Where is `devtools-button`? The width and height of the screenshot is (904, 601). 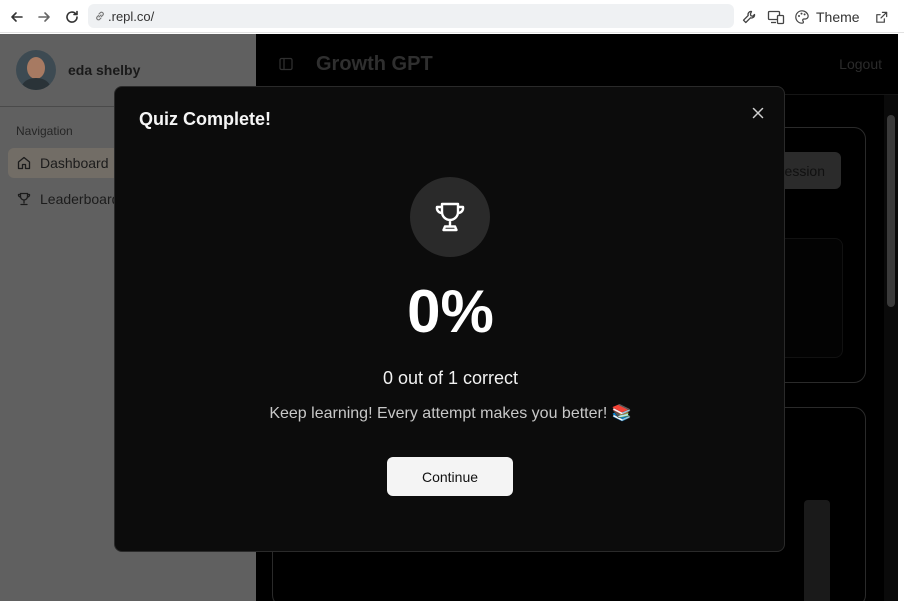
devtools-button is located at coordinates (749, 17).